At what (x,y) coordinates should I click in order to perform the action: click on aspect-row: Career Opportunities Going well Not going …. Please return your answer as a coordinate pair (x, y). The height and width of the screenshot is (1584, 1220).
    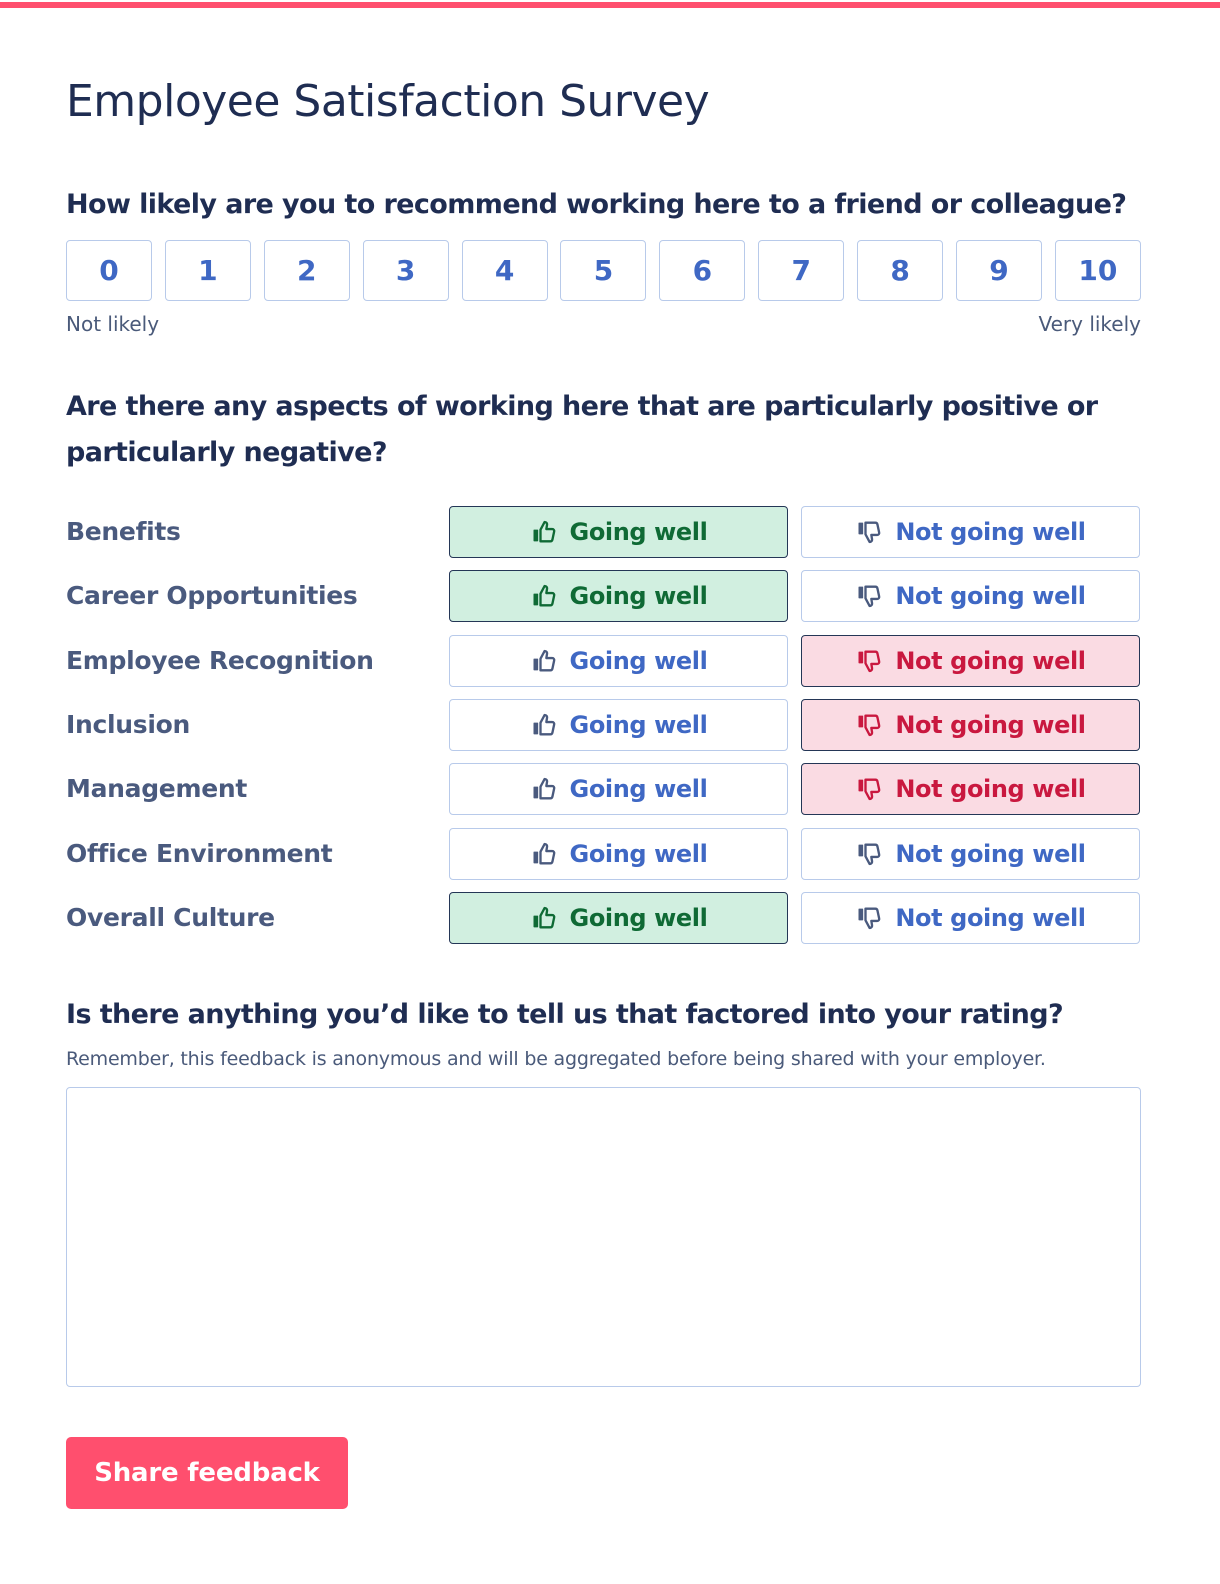
    Looking at the image, I should click on (603, 596).